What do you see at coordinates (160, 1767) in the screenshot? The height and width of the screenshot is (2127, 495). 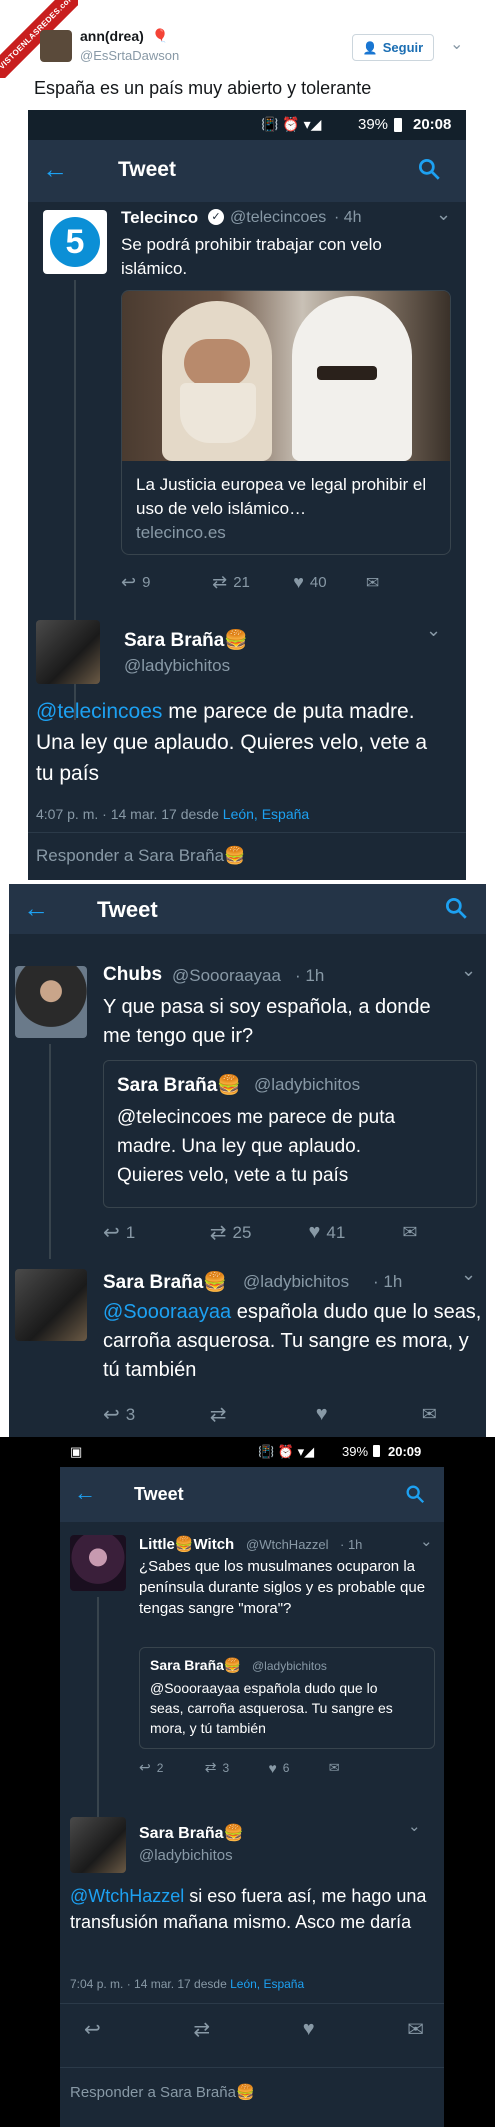 I see `reply-count: 2` at bounding box center [160, 1767].